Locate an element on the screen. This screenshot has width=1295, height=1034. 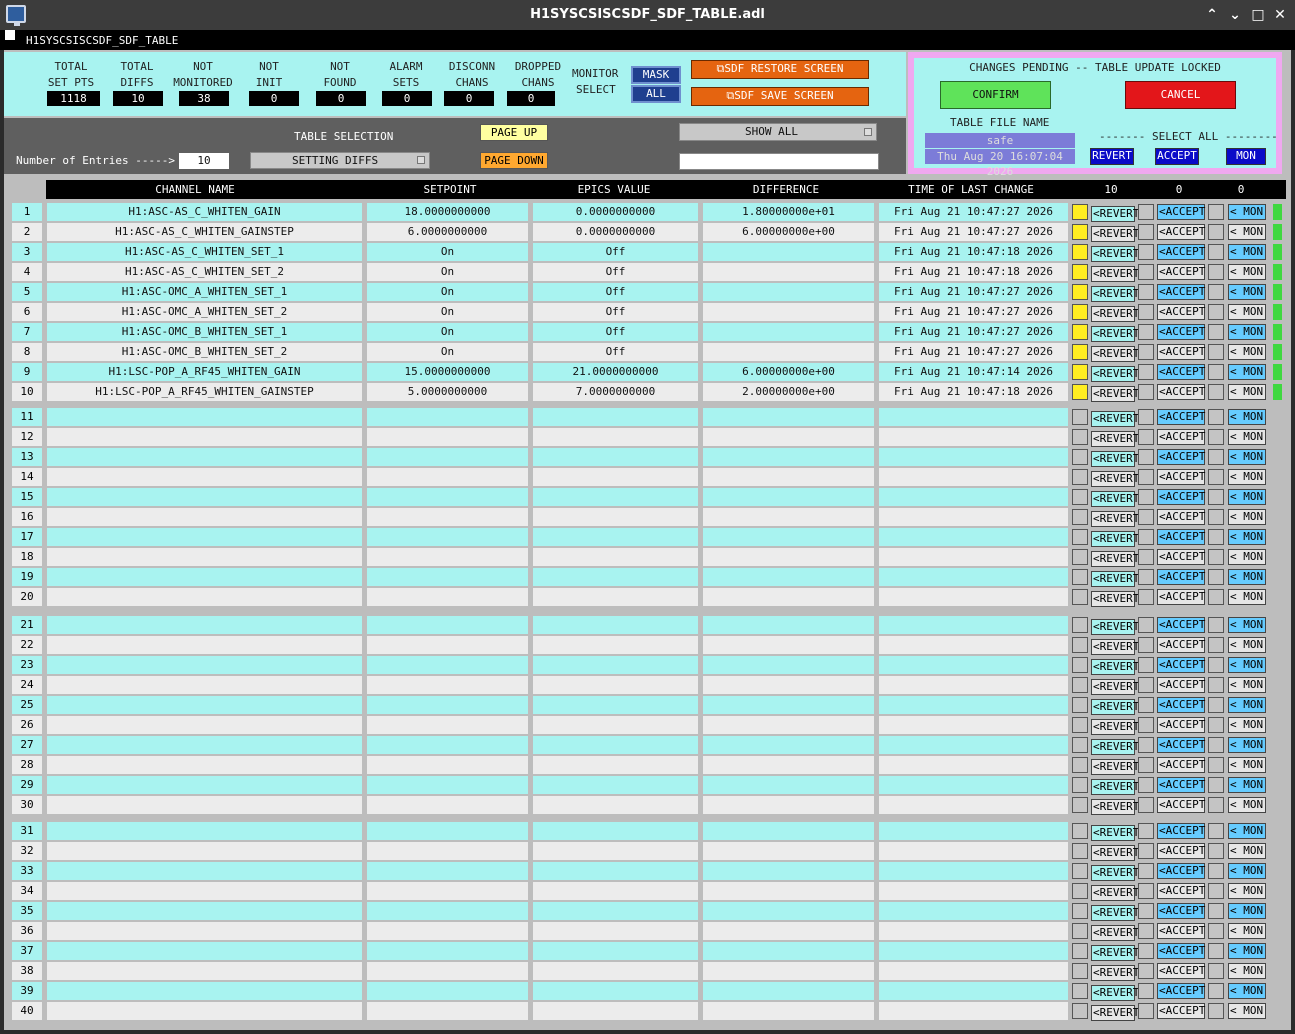
mask-button: MASK is located at coordinates (656, 75).